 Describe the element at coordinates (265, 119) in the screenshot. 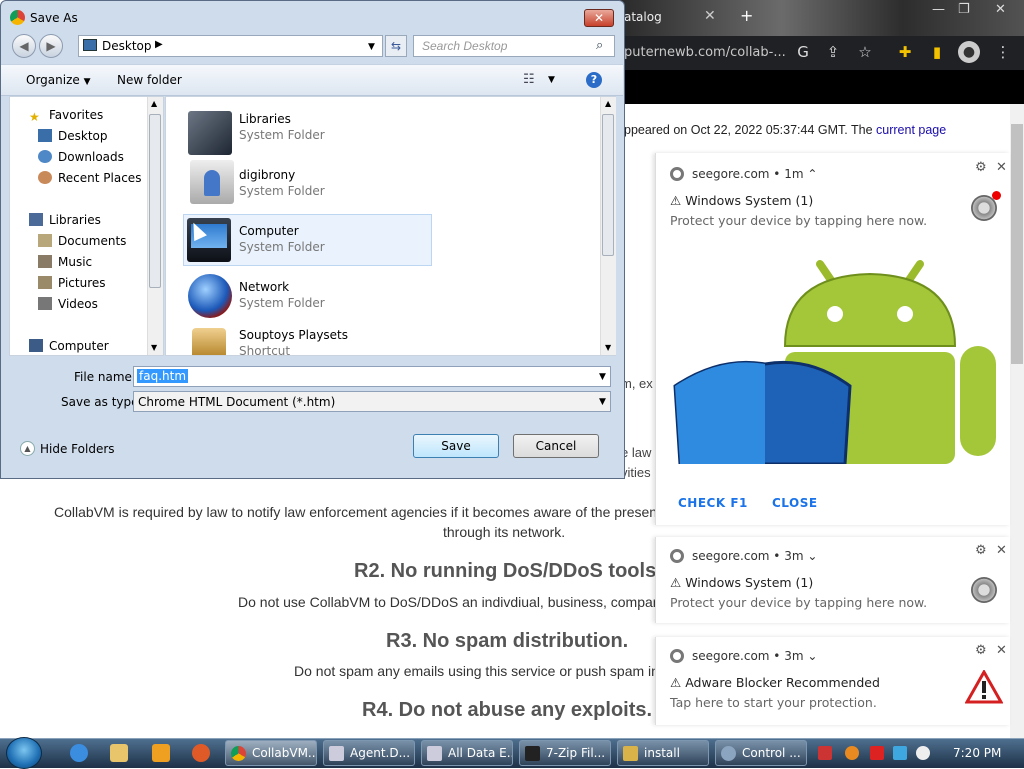

I see `file-item-name: Libraries` at that location.